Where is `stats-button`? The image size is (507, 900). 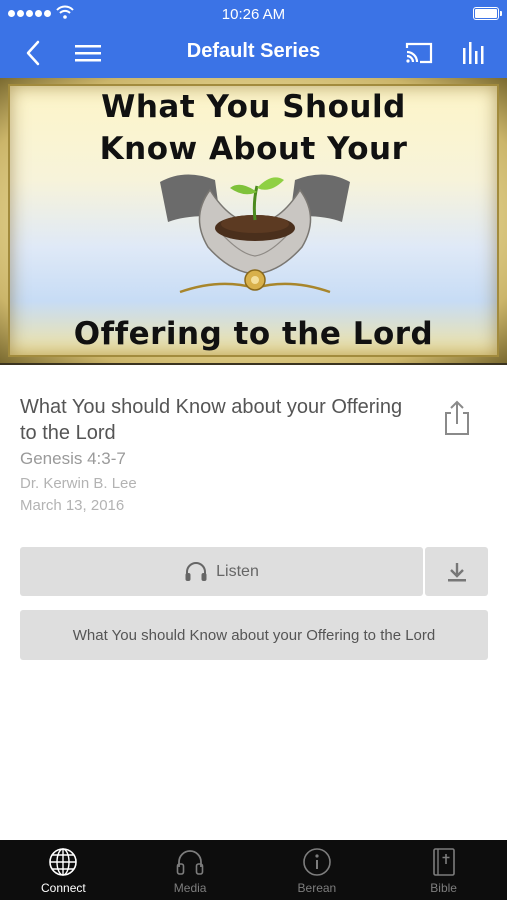
stats-button is located at coordinates (474, 53).